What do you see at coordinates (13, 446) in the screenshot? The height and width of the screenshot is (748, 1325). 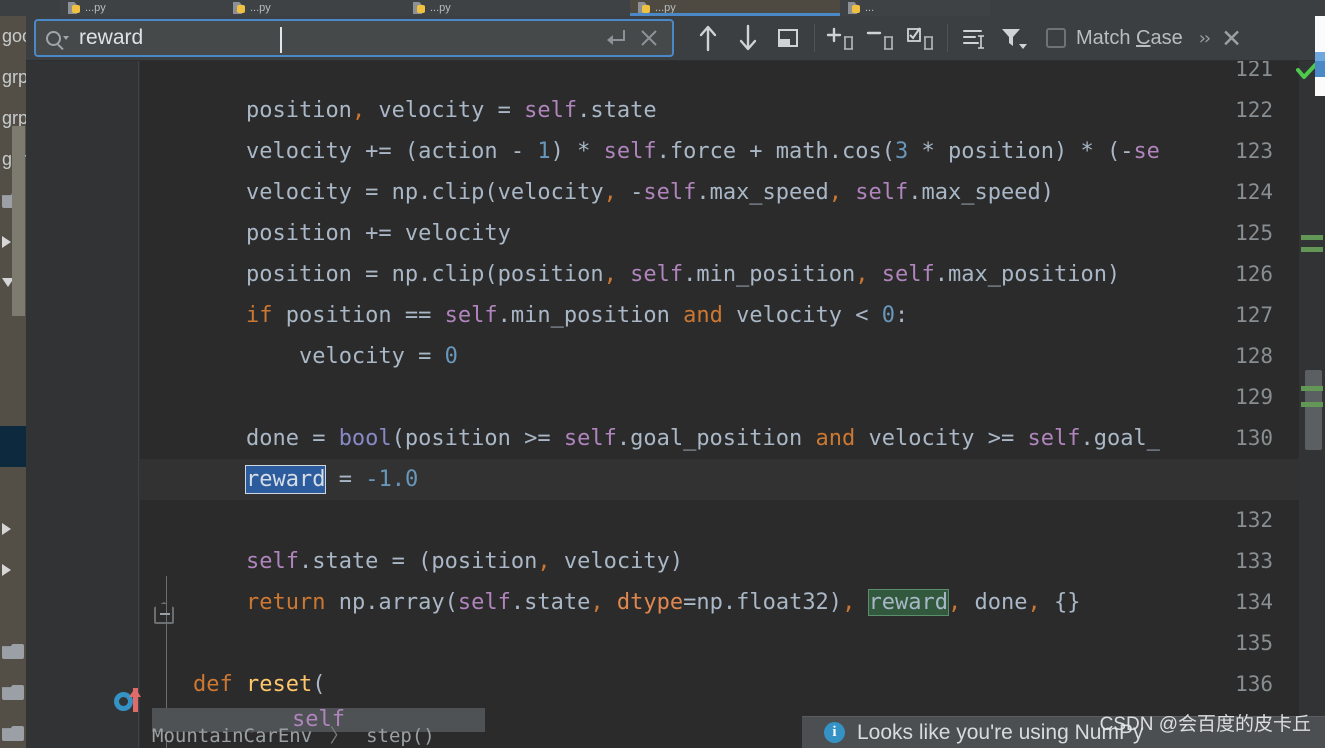 I see `sidebar-item-selected` at bounding box center [13, 446].